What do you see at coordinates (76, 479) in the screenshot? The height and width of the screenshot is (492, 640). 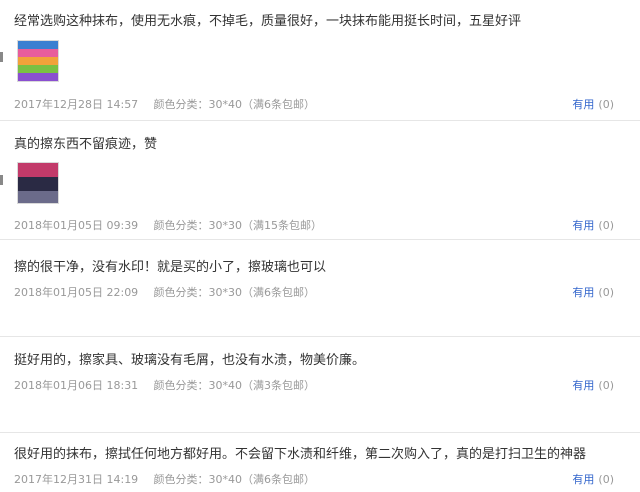 I see `review-date: 2017年12月31日 14:19` at bounding box center [76, 479].